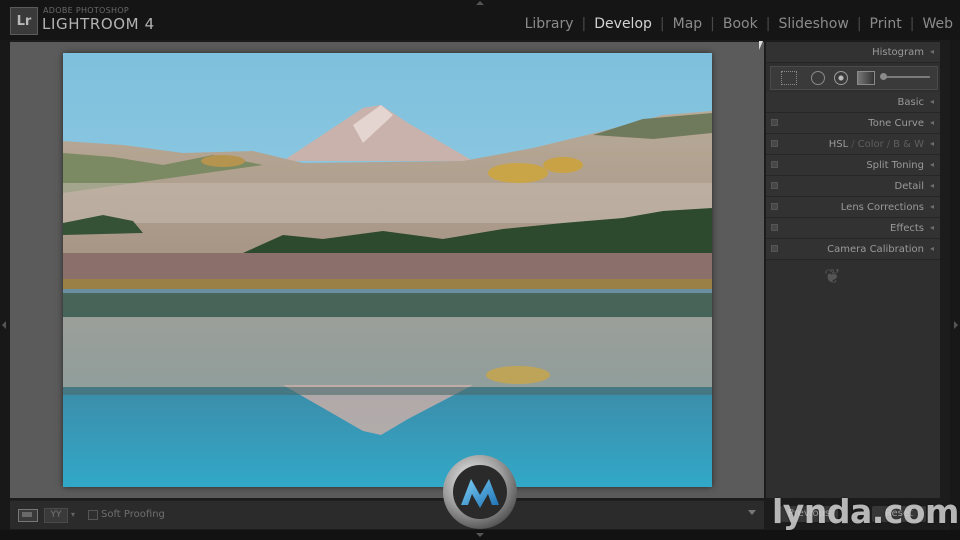  What do you see at coordinates (910, 102) in the screenshot?
I see `panel-basic-label: Basic` at bounding box center [910, 102].